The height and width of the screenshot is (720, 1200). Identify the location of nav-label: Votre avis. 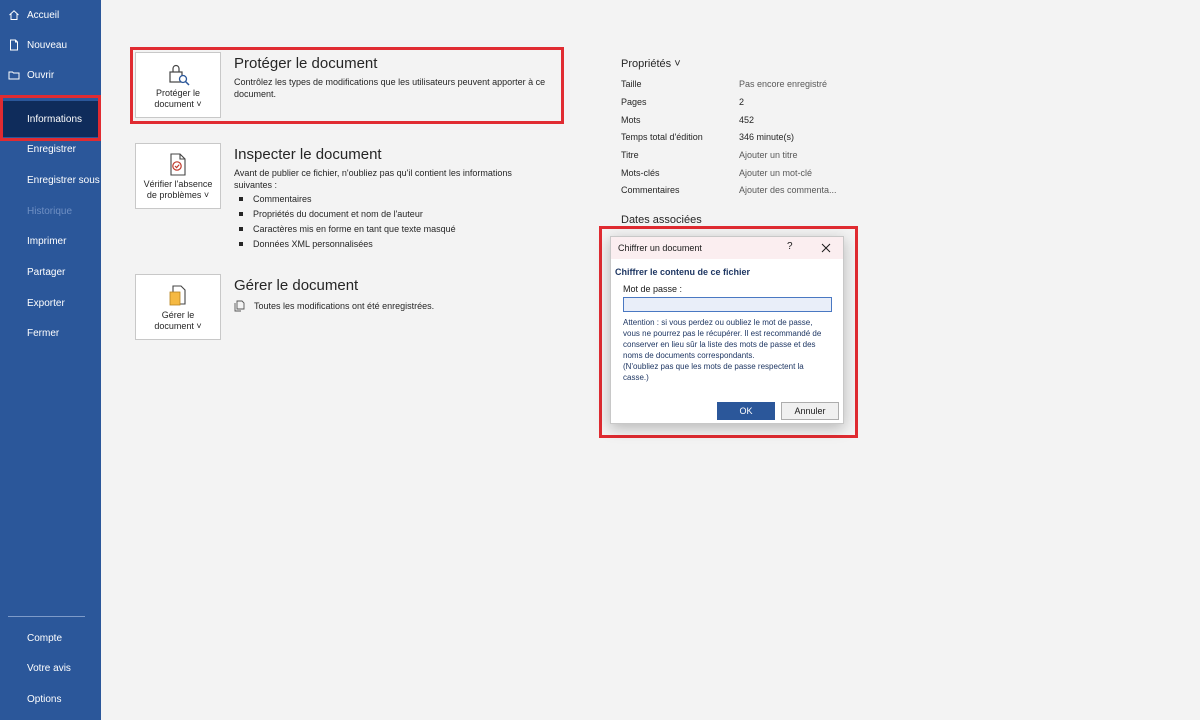
(49, 668).